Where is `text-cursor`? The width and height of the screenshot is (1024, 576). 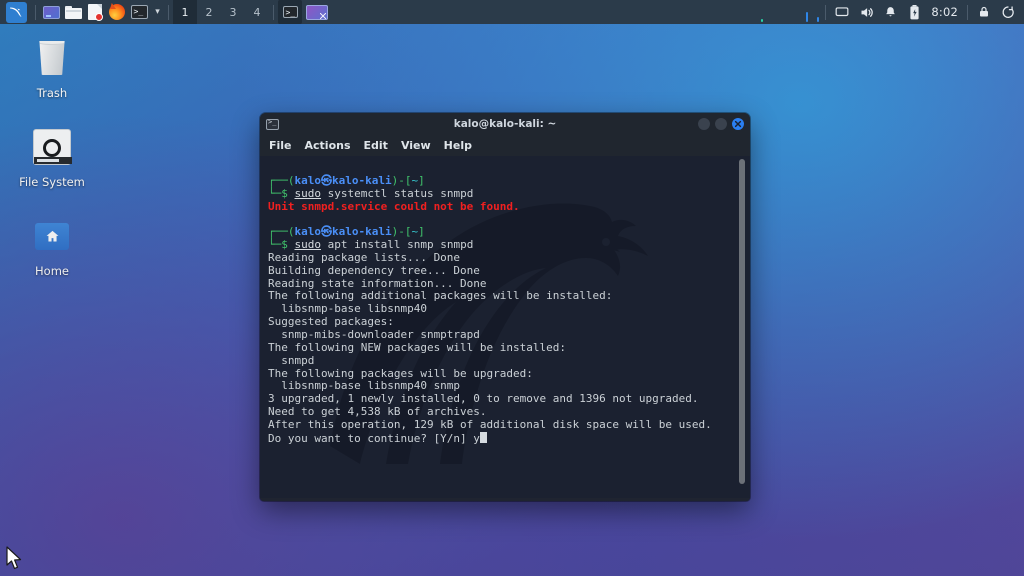
text-cursor is located at coordinates (483, 437).